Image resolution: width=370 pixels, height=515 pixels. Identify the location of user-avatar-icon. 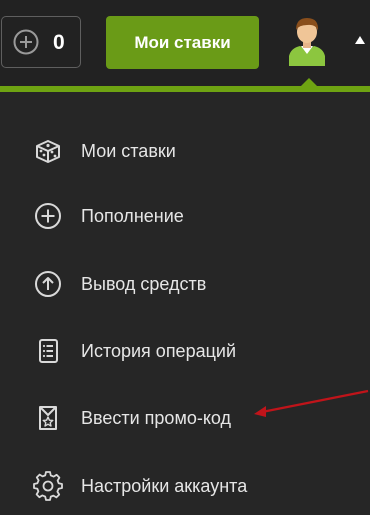
(307, 40).